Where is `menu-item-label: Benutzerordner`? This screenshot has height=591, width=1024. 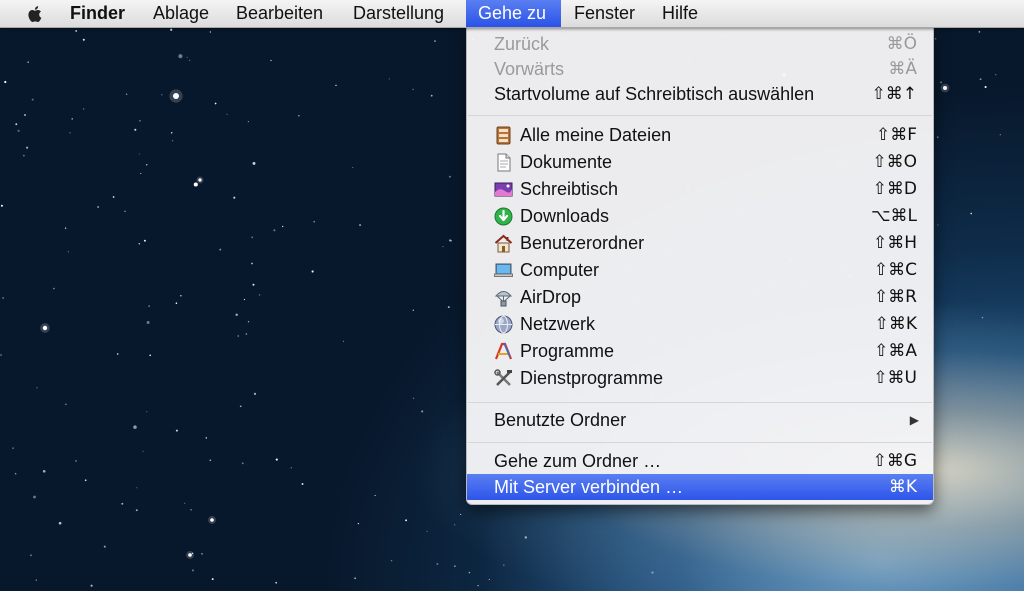
menu-item-label: Benutzerordner is located at coordinates (582, 243).